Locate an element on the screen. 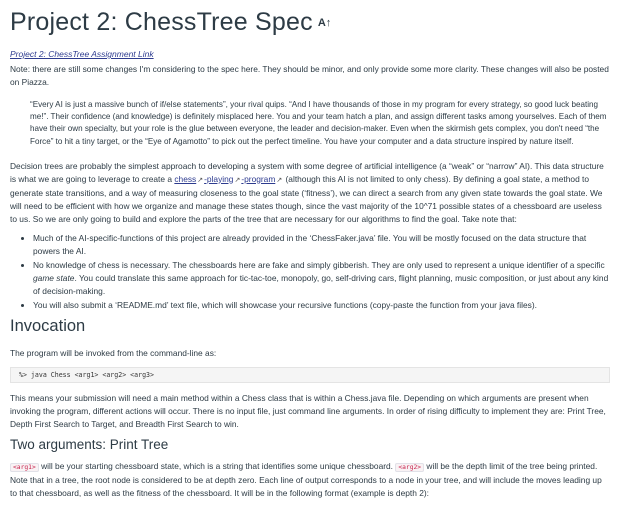  arg1-code: <arg1> is located at coordinates (24, 467).